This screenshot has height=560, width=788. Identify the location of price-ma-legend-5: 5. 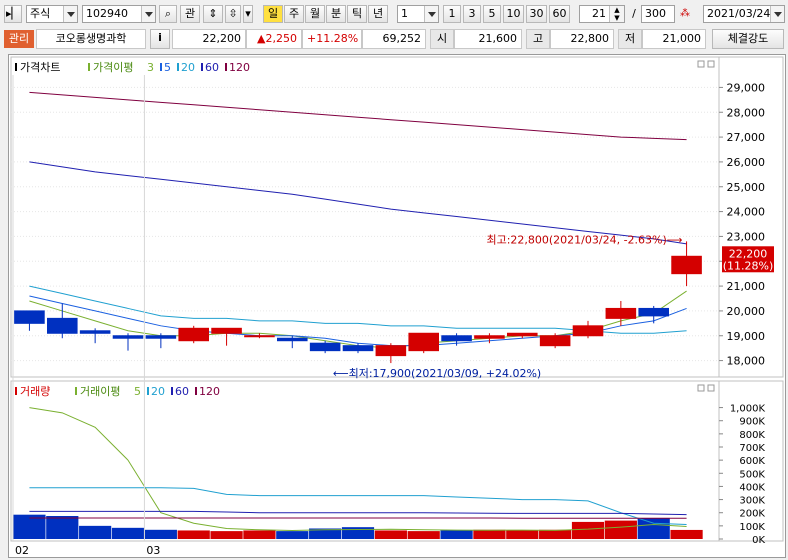
(167, 67).